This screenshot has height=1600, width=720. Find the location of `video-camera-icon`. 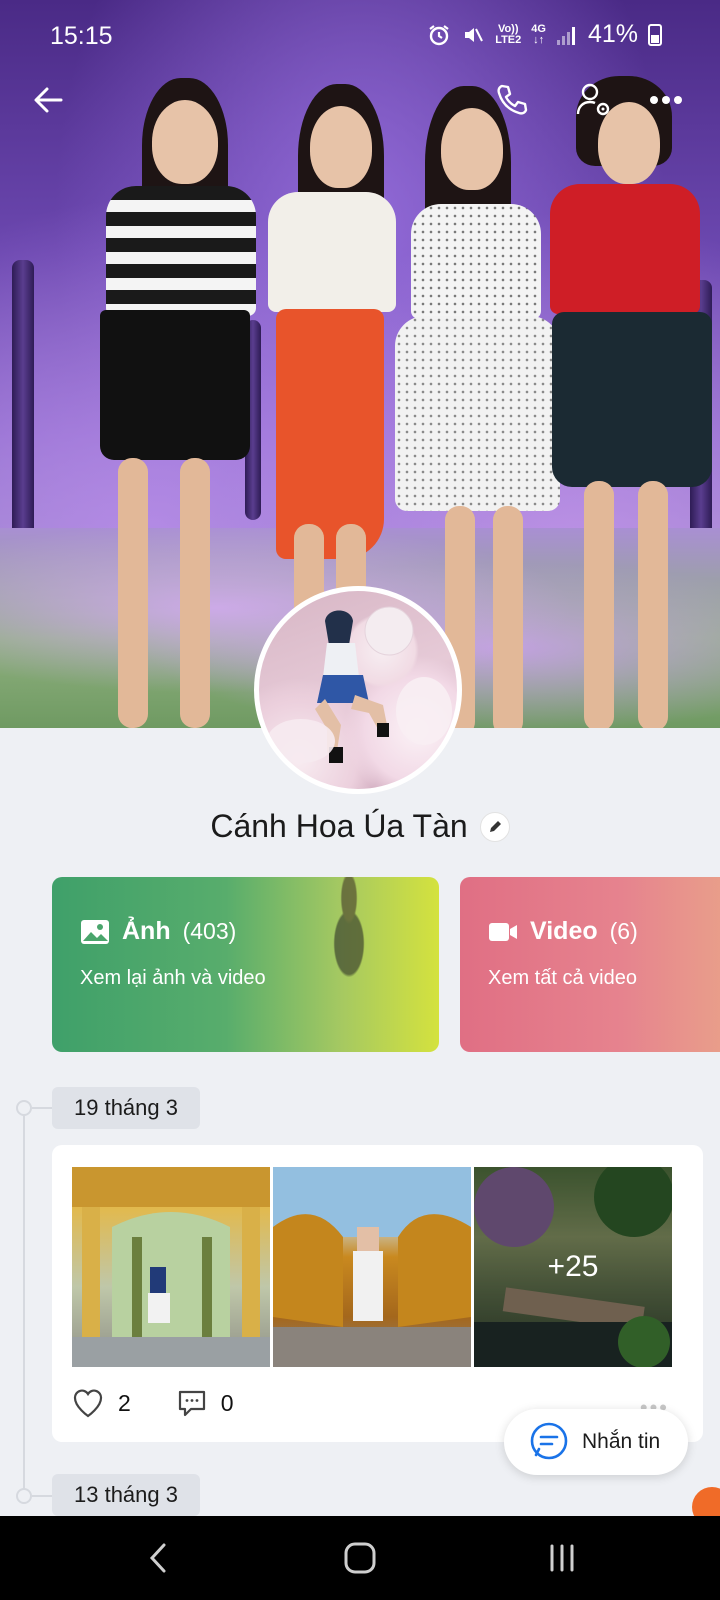

video-camera-icon is located at coordinates (503, 931).